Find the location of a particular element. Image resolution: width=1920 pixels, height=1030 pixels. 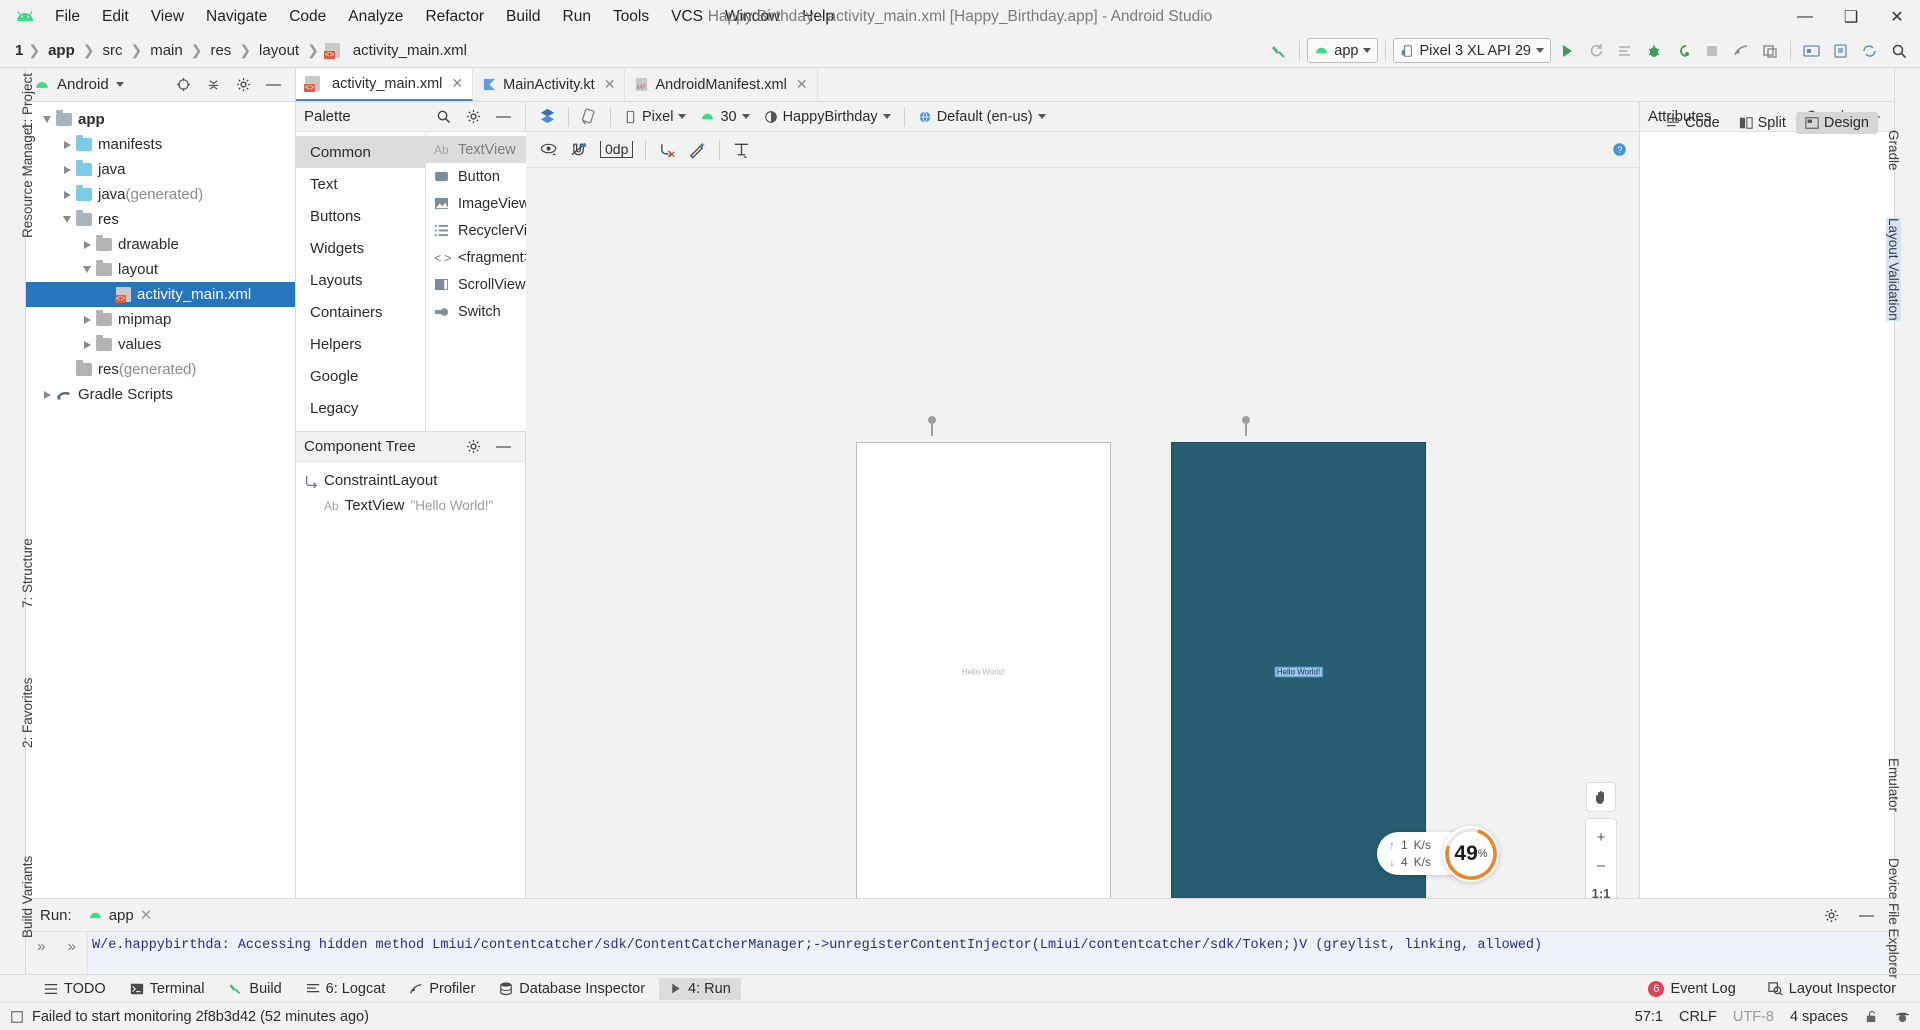

strip-tab-favorites: 2: Favorites is located at coordinates (27, 712).